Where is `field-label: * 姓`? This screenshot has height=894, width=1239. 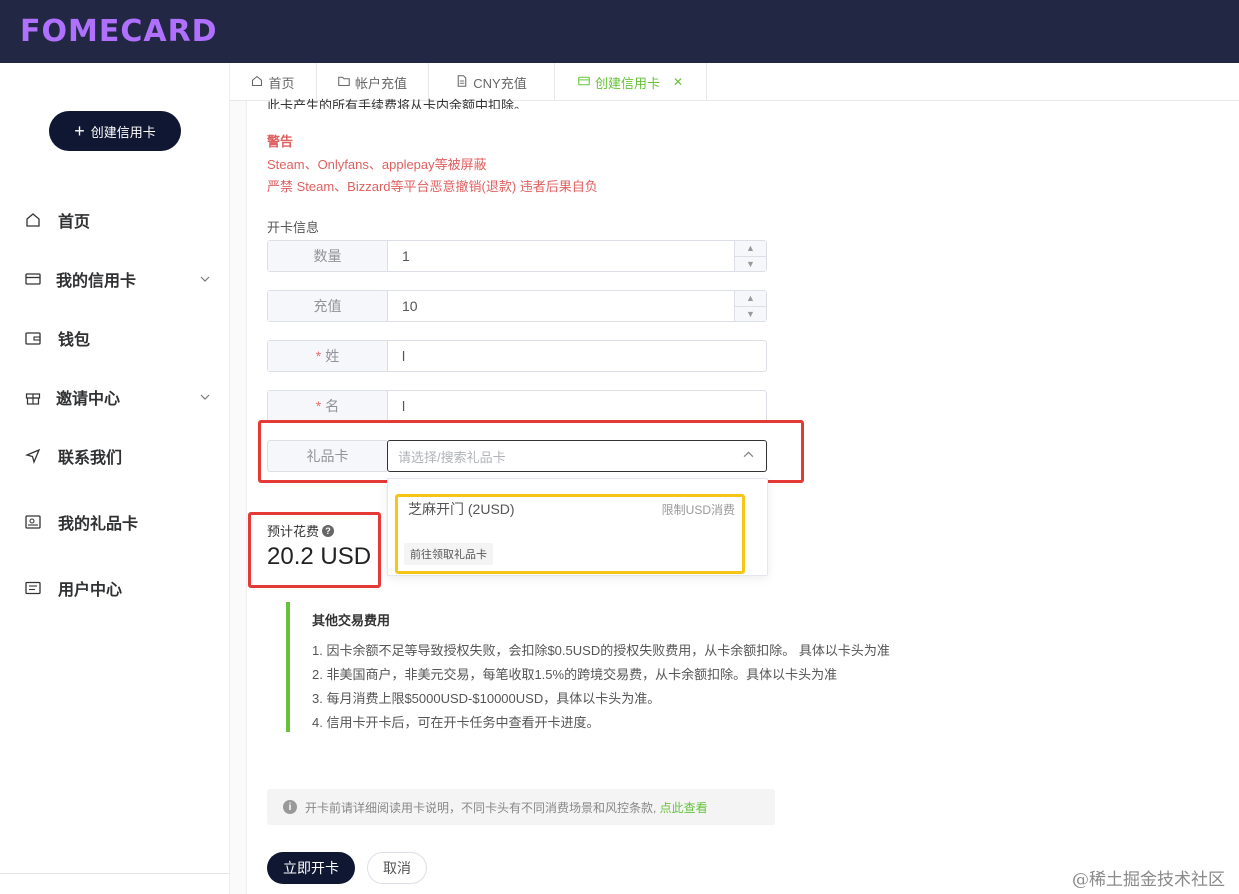
field-label: * 姓 is located at coordinates (328, 356).